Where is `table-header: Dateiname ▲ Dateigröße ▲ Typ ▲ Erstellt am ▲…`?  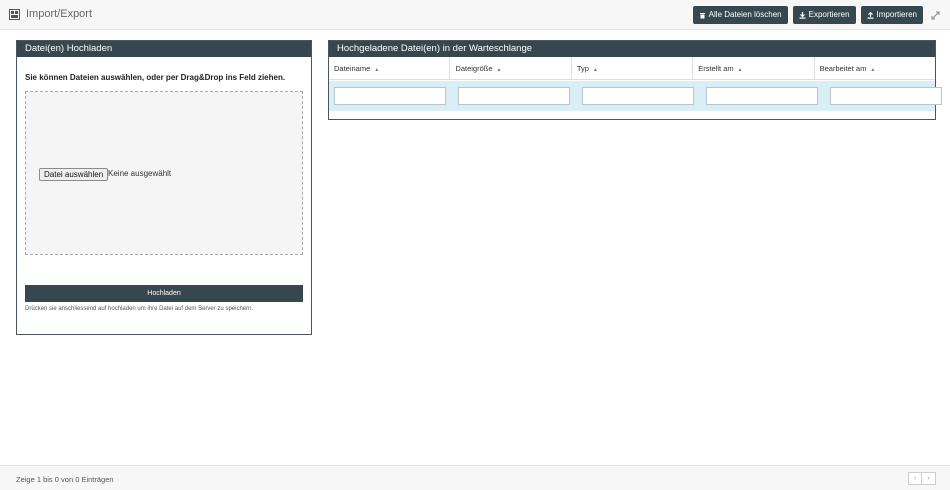 table-header: Dateiname ▲ Dateigröße ▲ Typ ▲ Erstellt am ▲… is located at coordinates (632, 68).